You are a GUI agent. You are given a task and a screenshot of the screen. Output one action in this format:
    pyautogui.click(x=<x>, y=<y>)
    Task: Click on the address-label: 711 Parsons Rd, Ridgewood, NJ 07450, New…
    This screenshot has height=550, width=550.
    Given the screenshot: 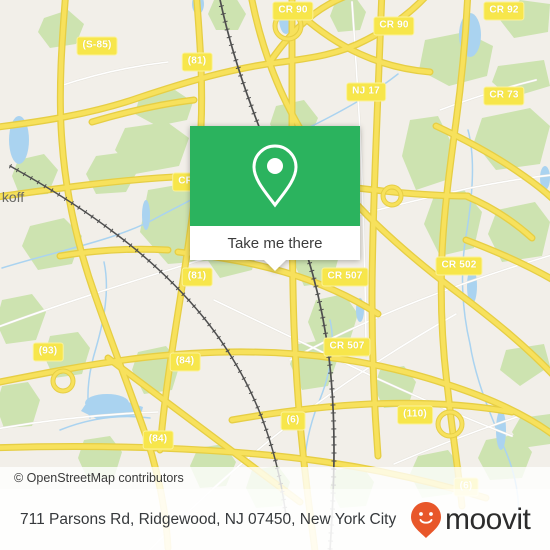 What is the action you would take?
    pyautogui.click(x=208, y=519)
    